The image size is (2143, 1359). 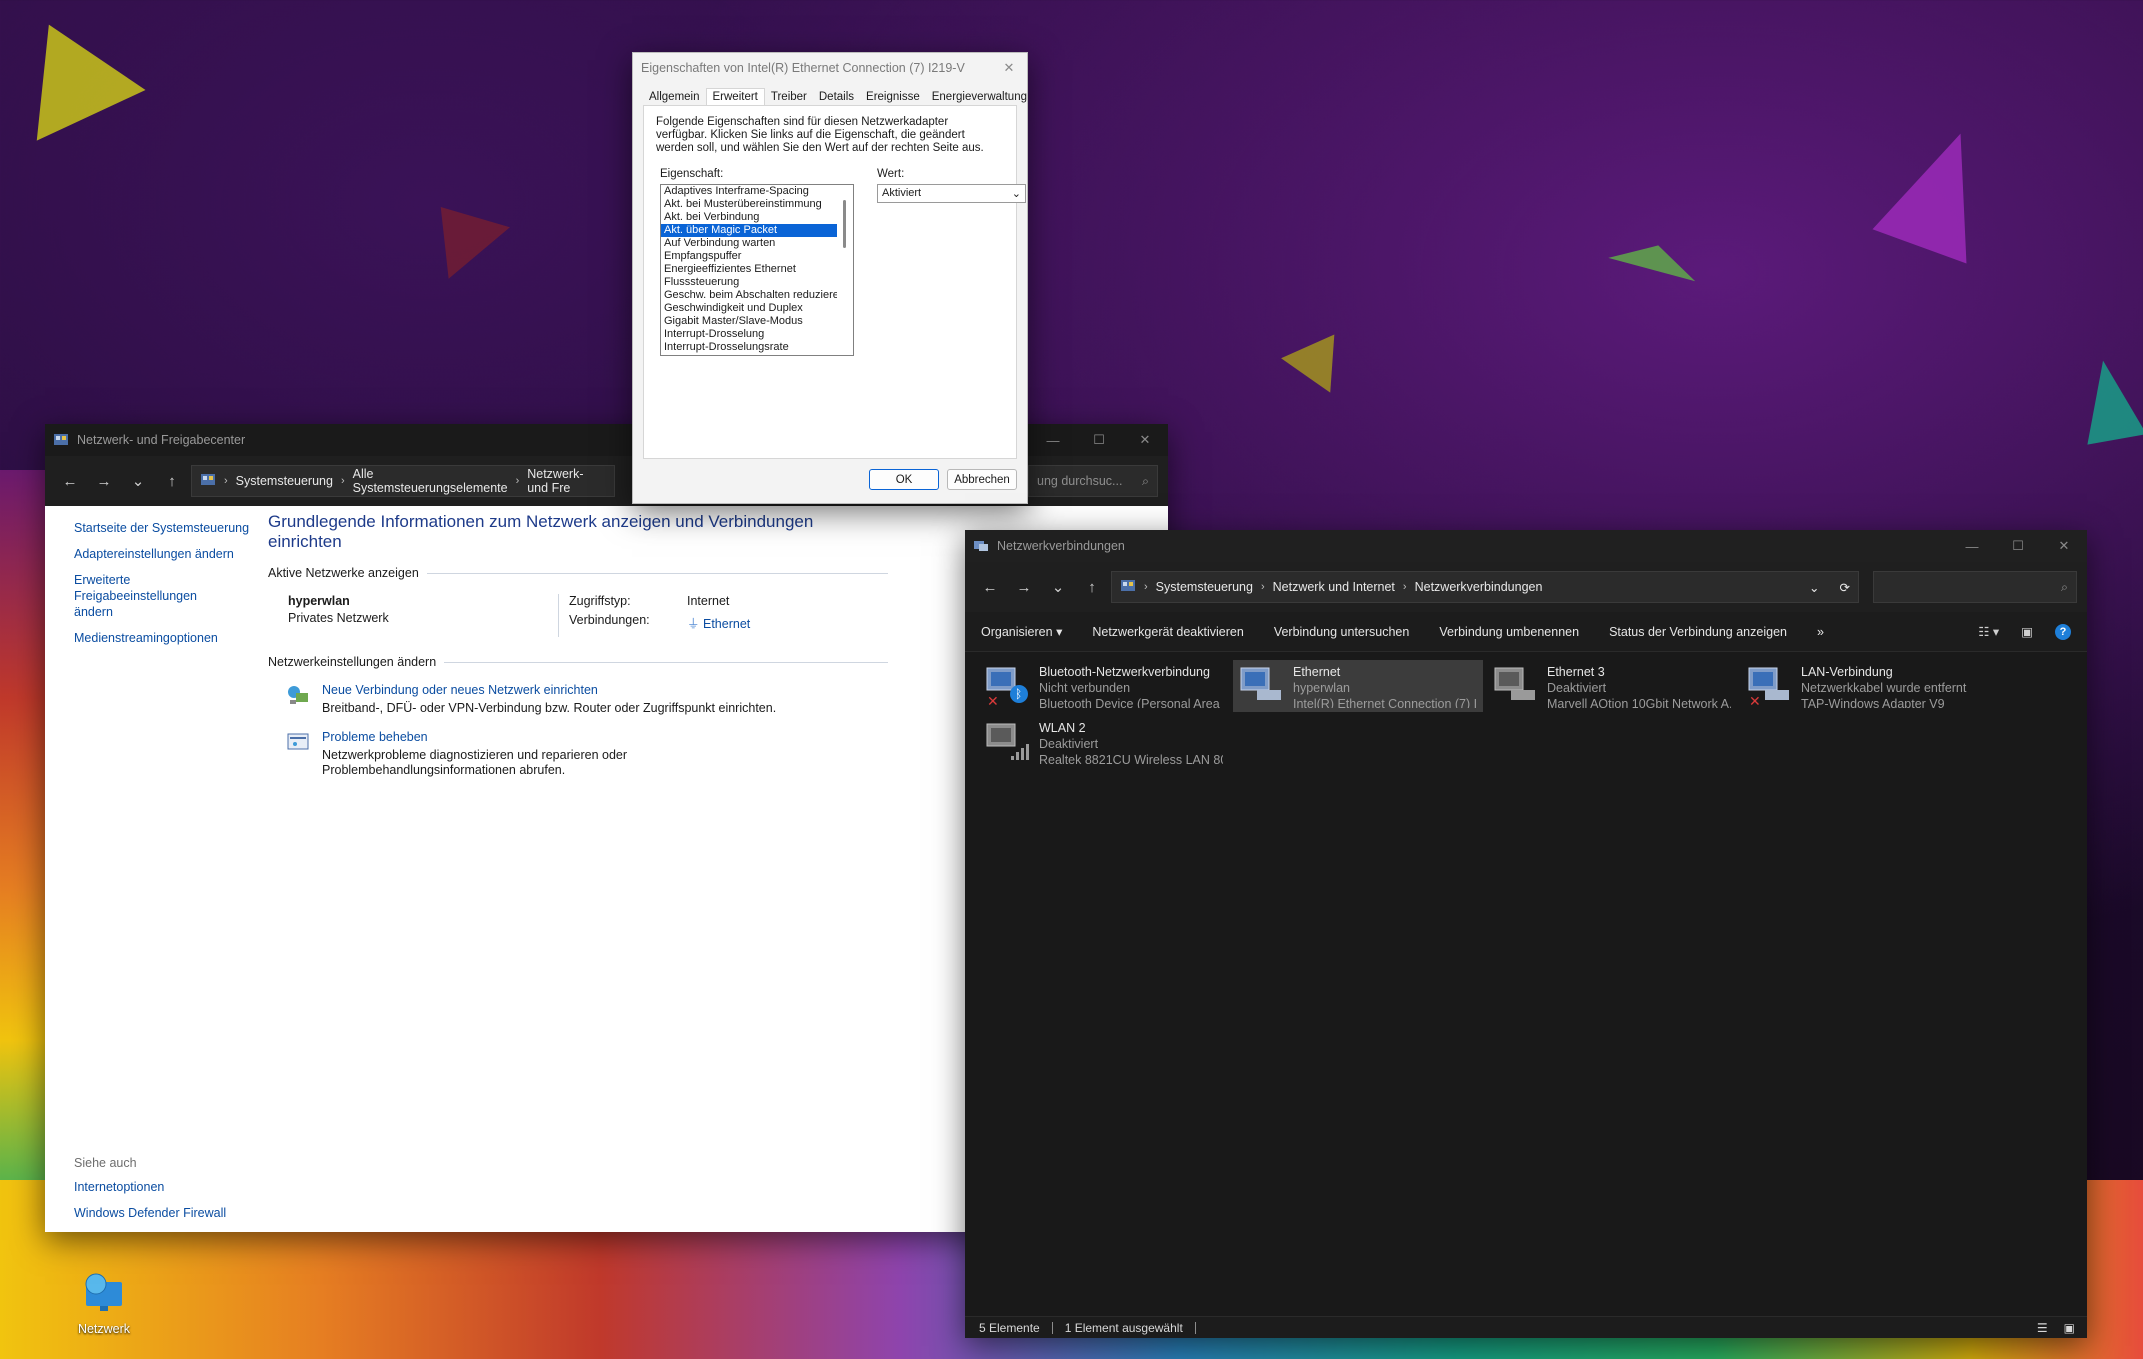 What do you see at coordinates (1262, 686) in the screenshot?
I see `ethernet-icon` at bounding box center [1262, 686].